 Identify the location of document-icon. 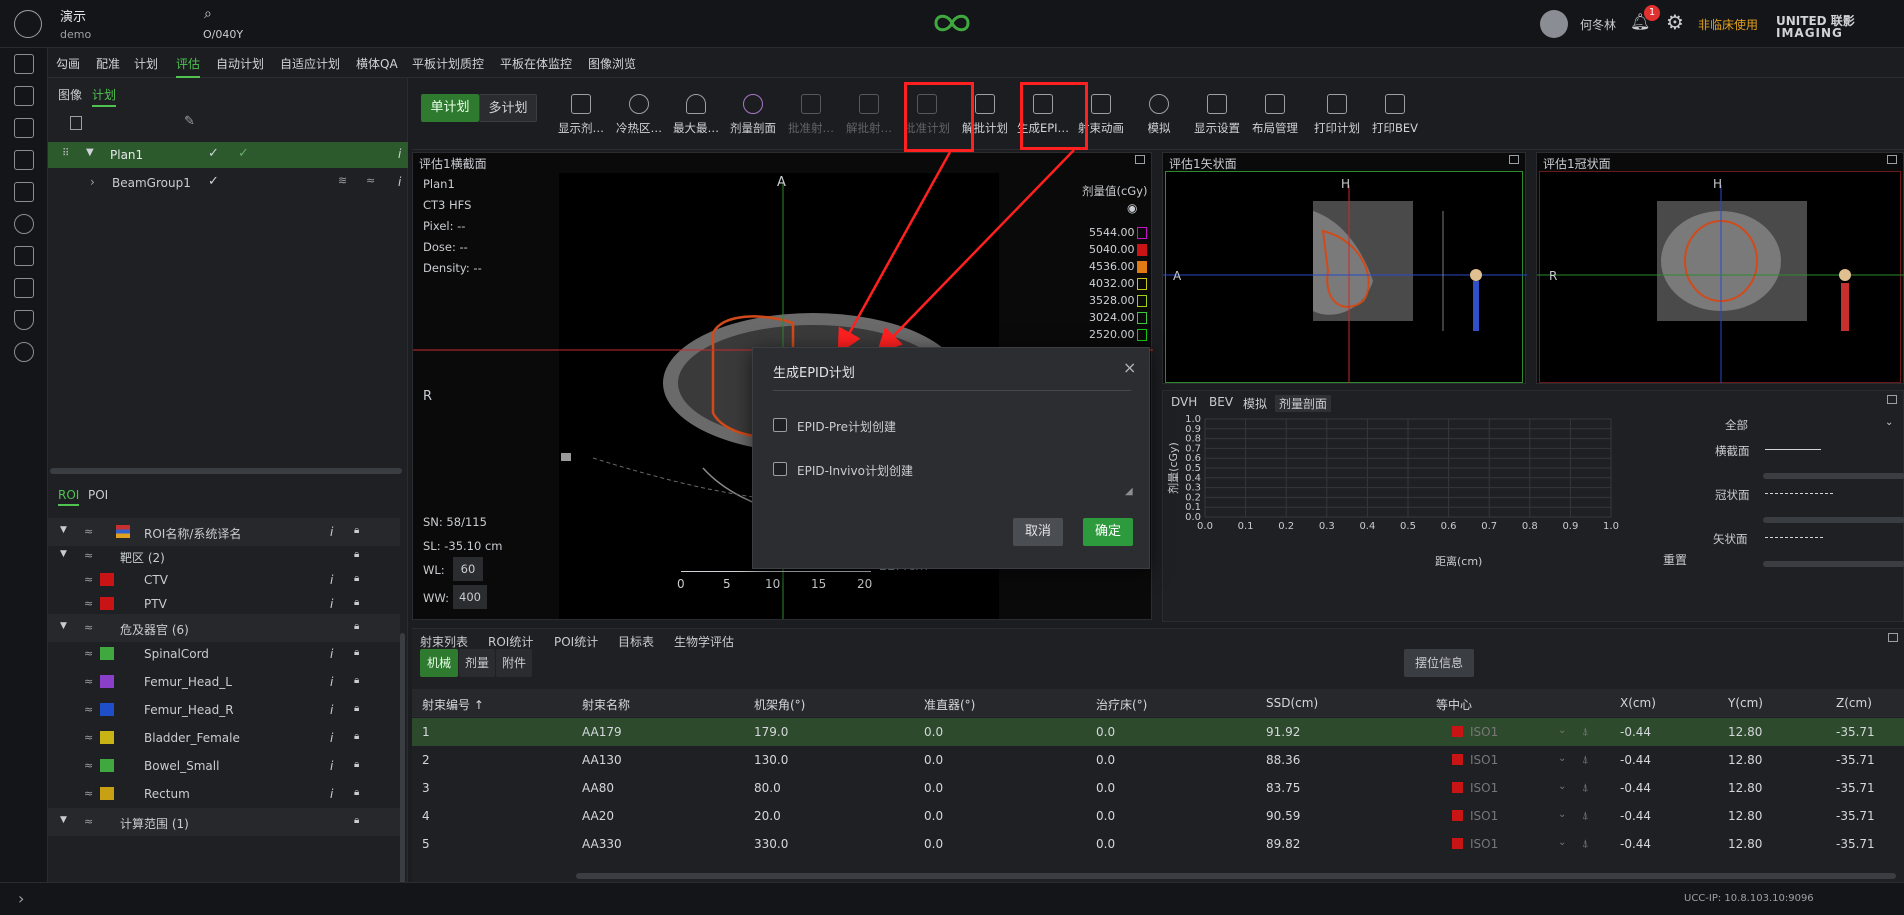
(24, 160).